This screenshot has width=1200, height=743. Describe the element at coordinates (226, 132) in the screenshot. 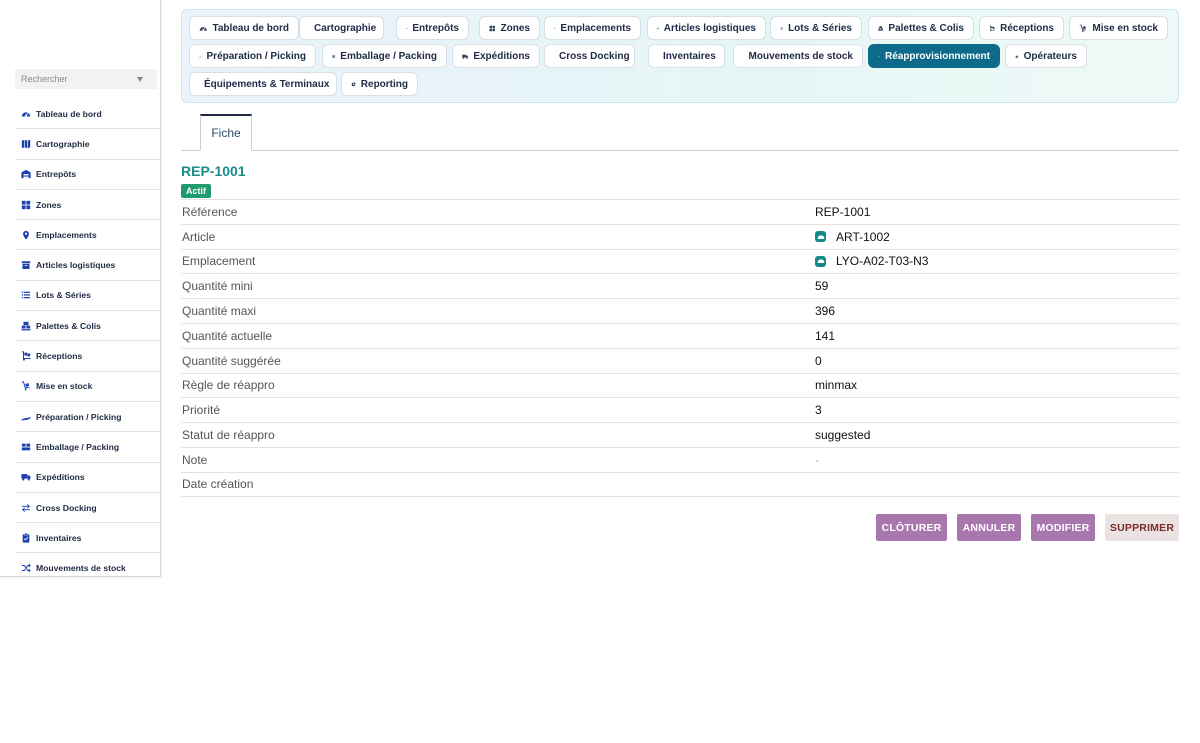

I see `tab-fiche: Fiche` at that location.